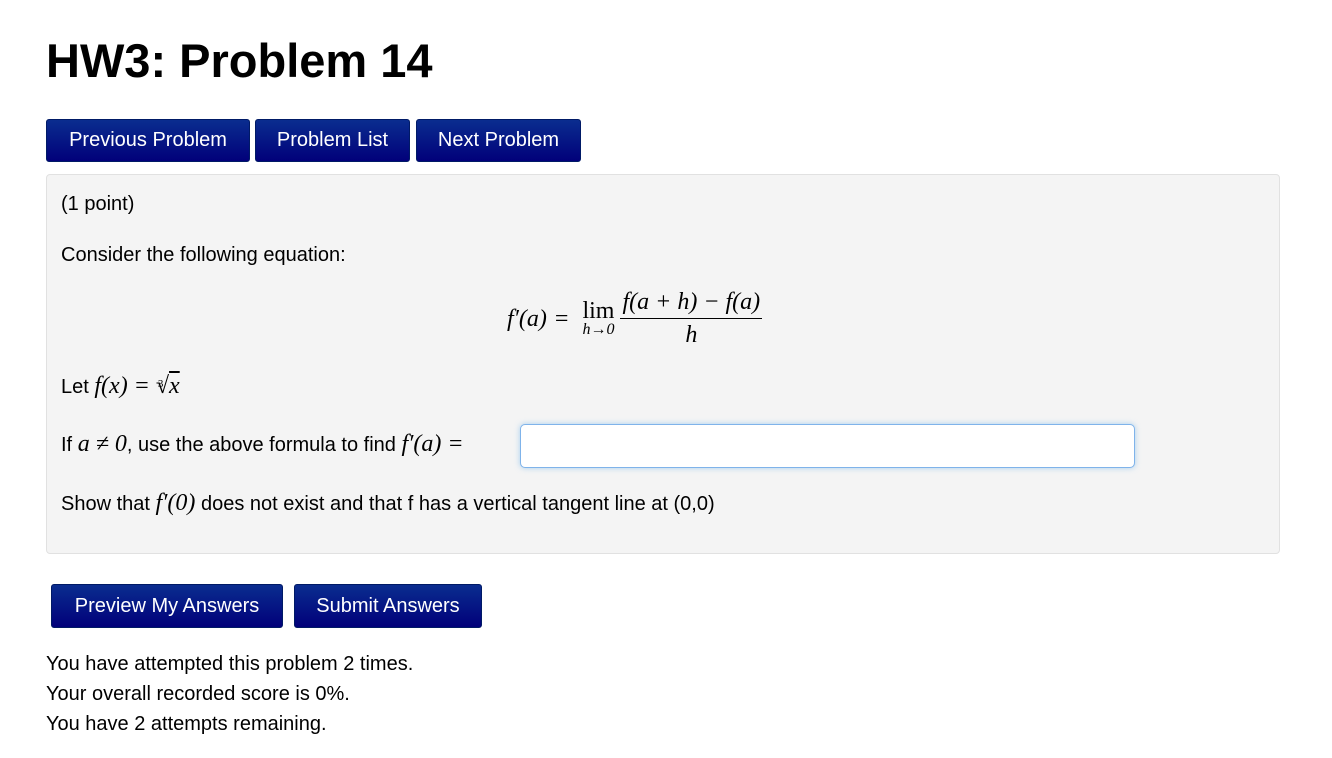 Image resolution: width=1332 pixels, height=758 pixels. Describe the element at coordinates (527, 318) in the screenshot. I see `formula-lhs: f′(a)` at that location.